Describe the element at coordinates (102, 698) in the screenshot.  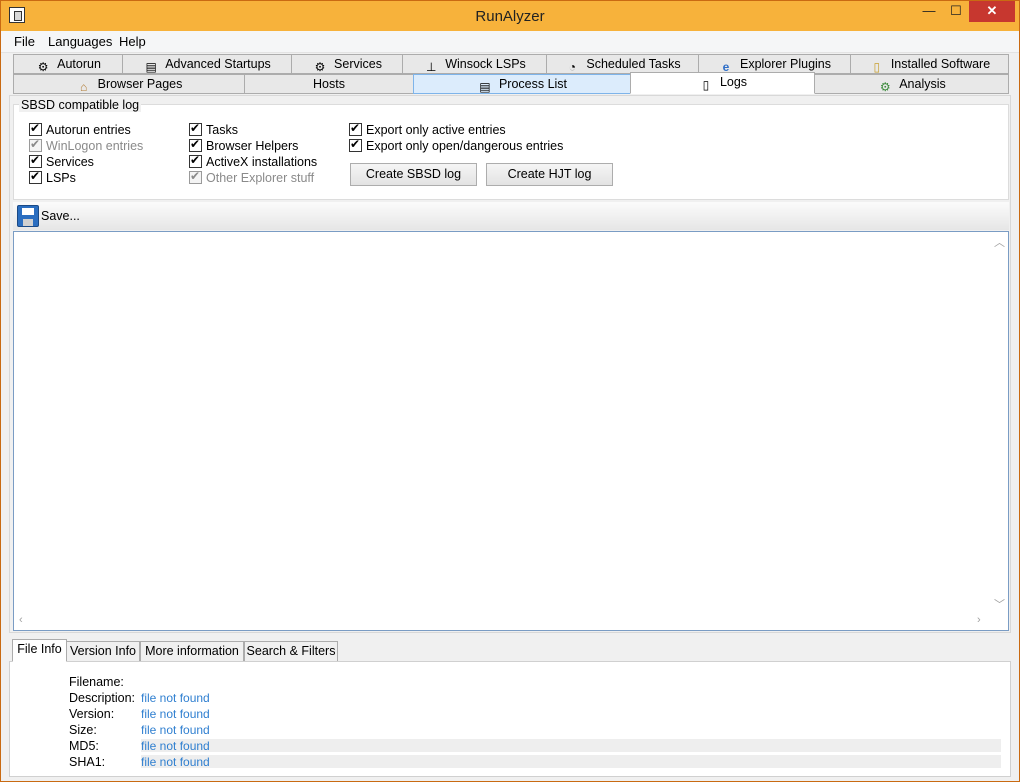
I see `description-label: Description:` at that location.